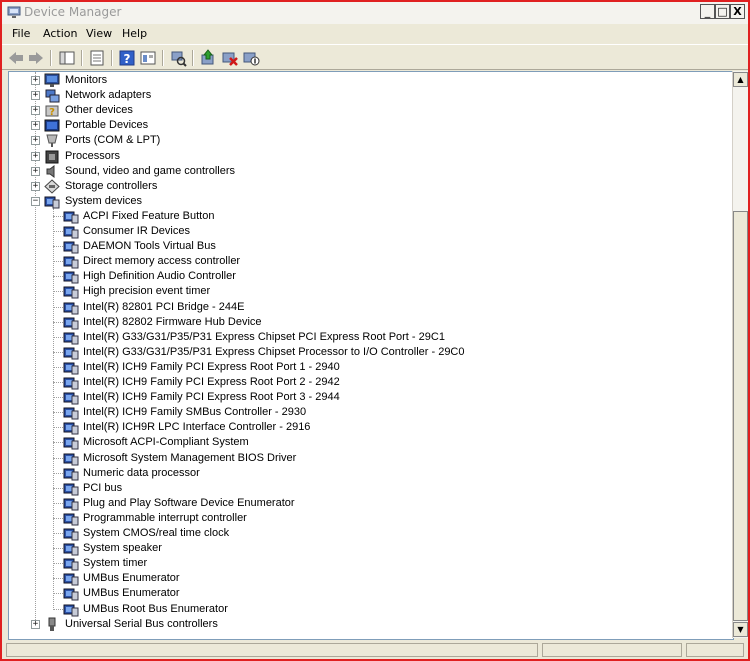 The image size is (750, 661). I want to click on properties-icon, so click(97, 58).